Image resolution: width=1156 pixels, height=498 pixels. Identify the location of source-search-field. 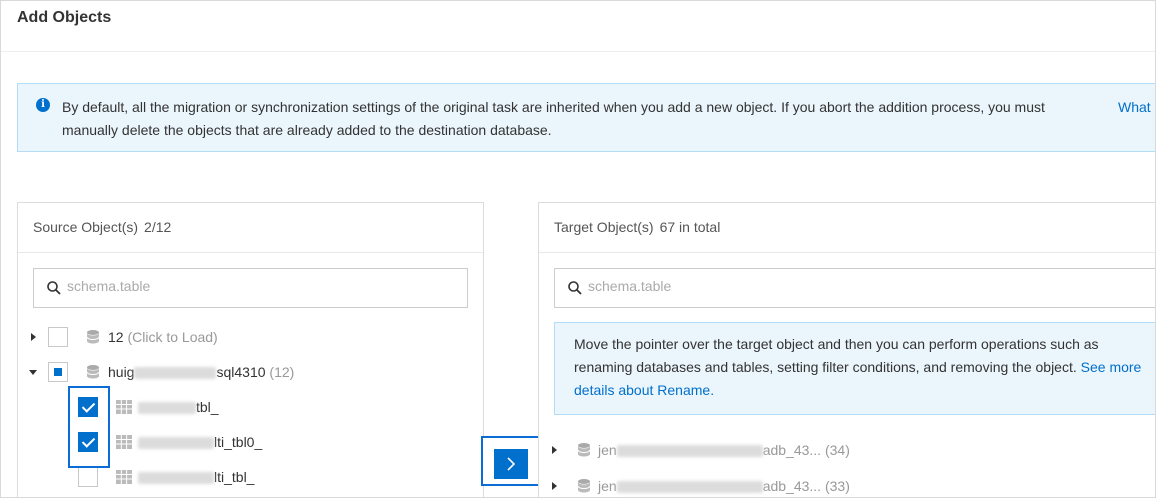
(250, 288).